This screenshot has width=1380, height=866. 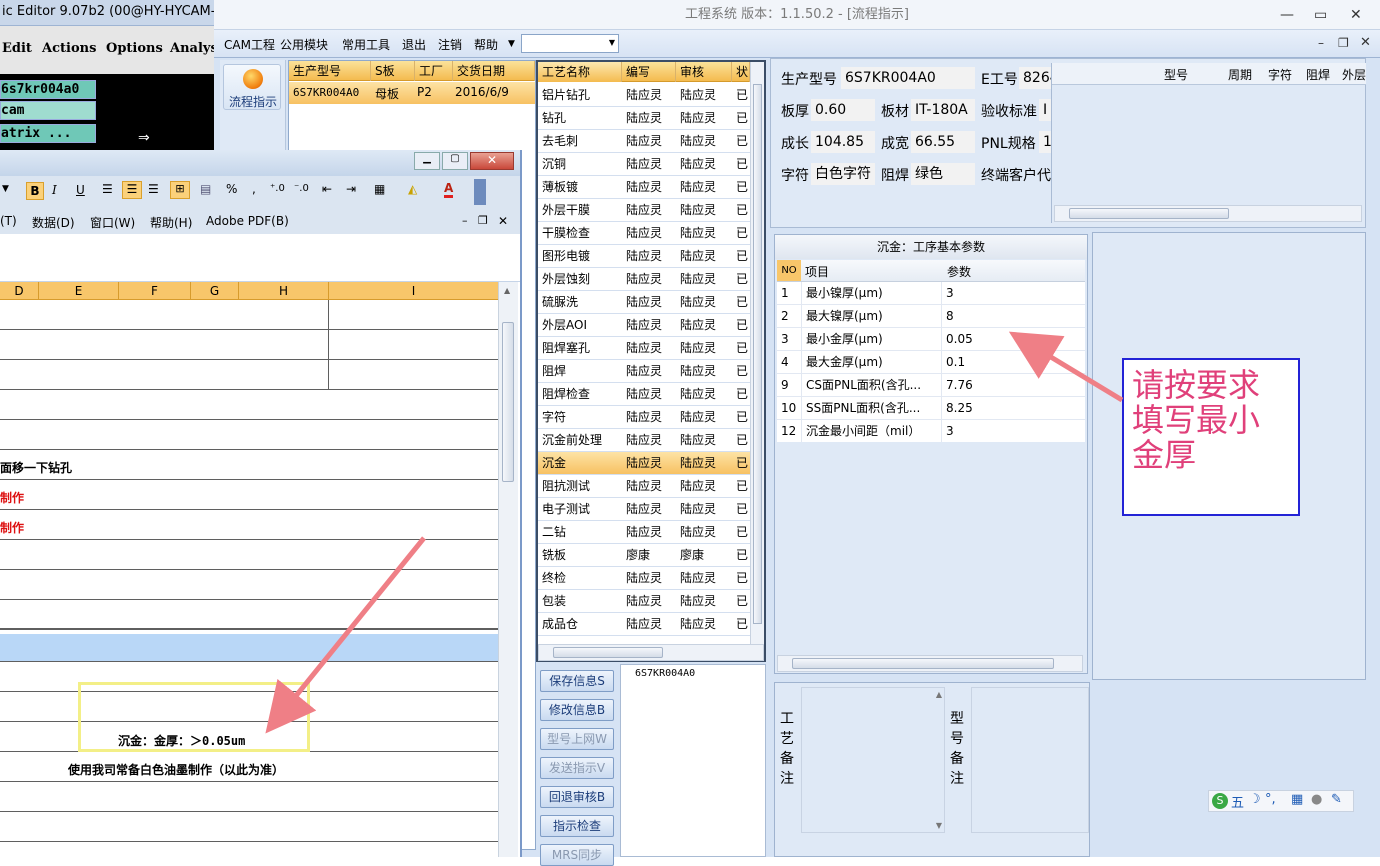 I want to click on excel-menu-tools: (T), so click(x=8, y=221).